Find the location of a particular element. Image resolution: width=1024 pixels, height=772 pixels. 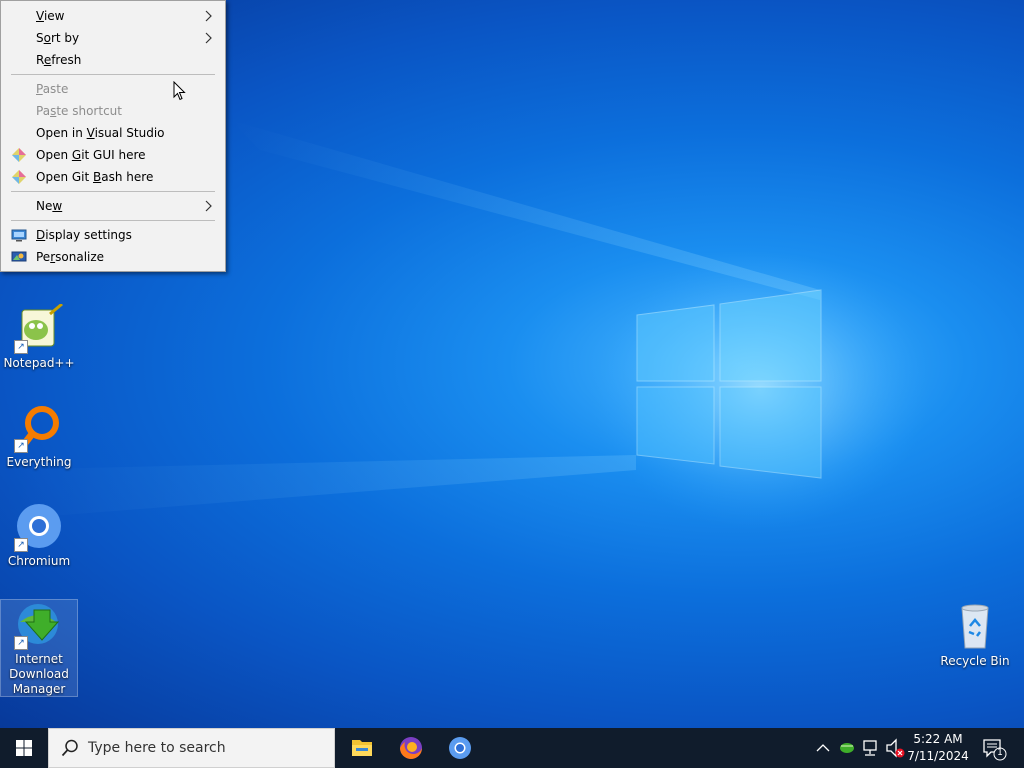

search-icon is located at coordinates (69, 748).